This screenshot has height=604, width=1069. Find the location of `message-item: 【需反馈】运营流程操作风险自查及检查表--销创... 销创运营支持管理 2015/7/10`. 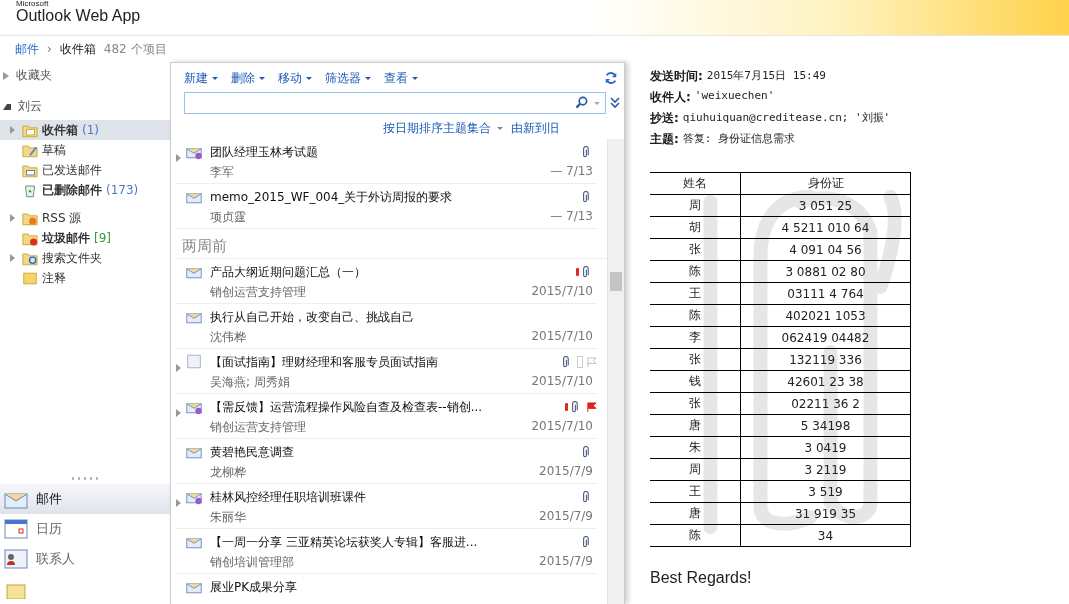

message-item: 【需反馈】运营流程操作风险自查及检查表--销创... 销创运营支持管理 2015/7/10 is located at coordinates (386, 416).